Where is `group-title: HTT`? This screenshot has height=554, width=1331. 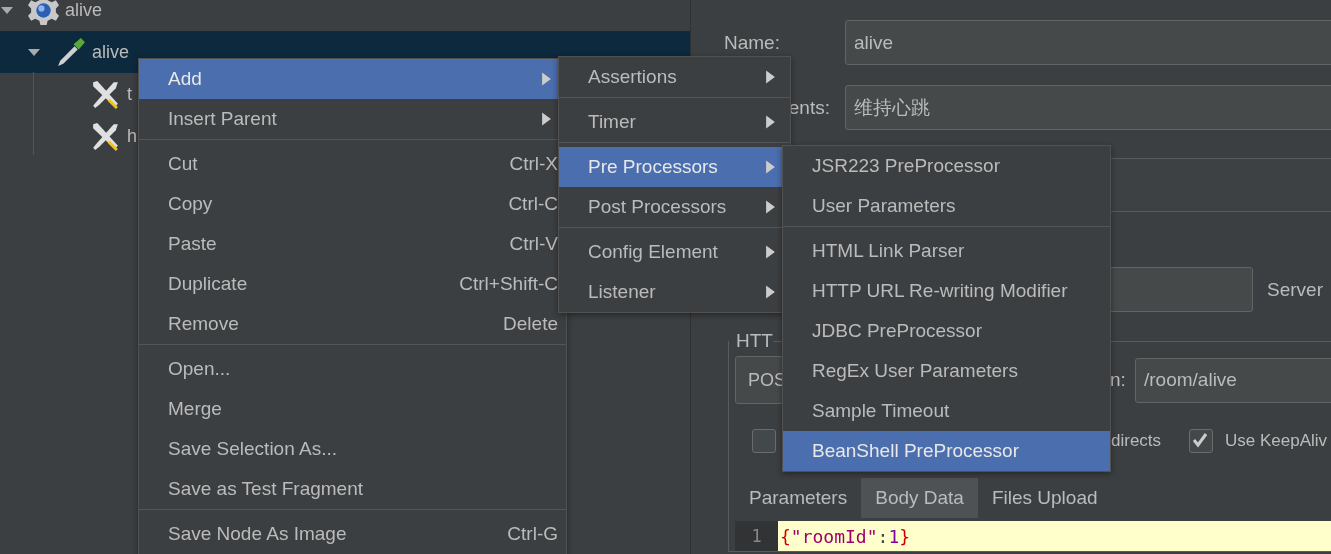 group-title: HTT is located at coordinates (754, 341).